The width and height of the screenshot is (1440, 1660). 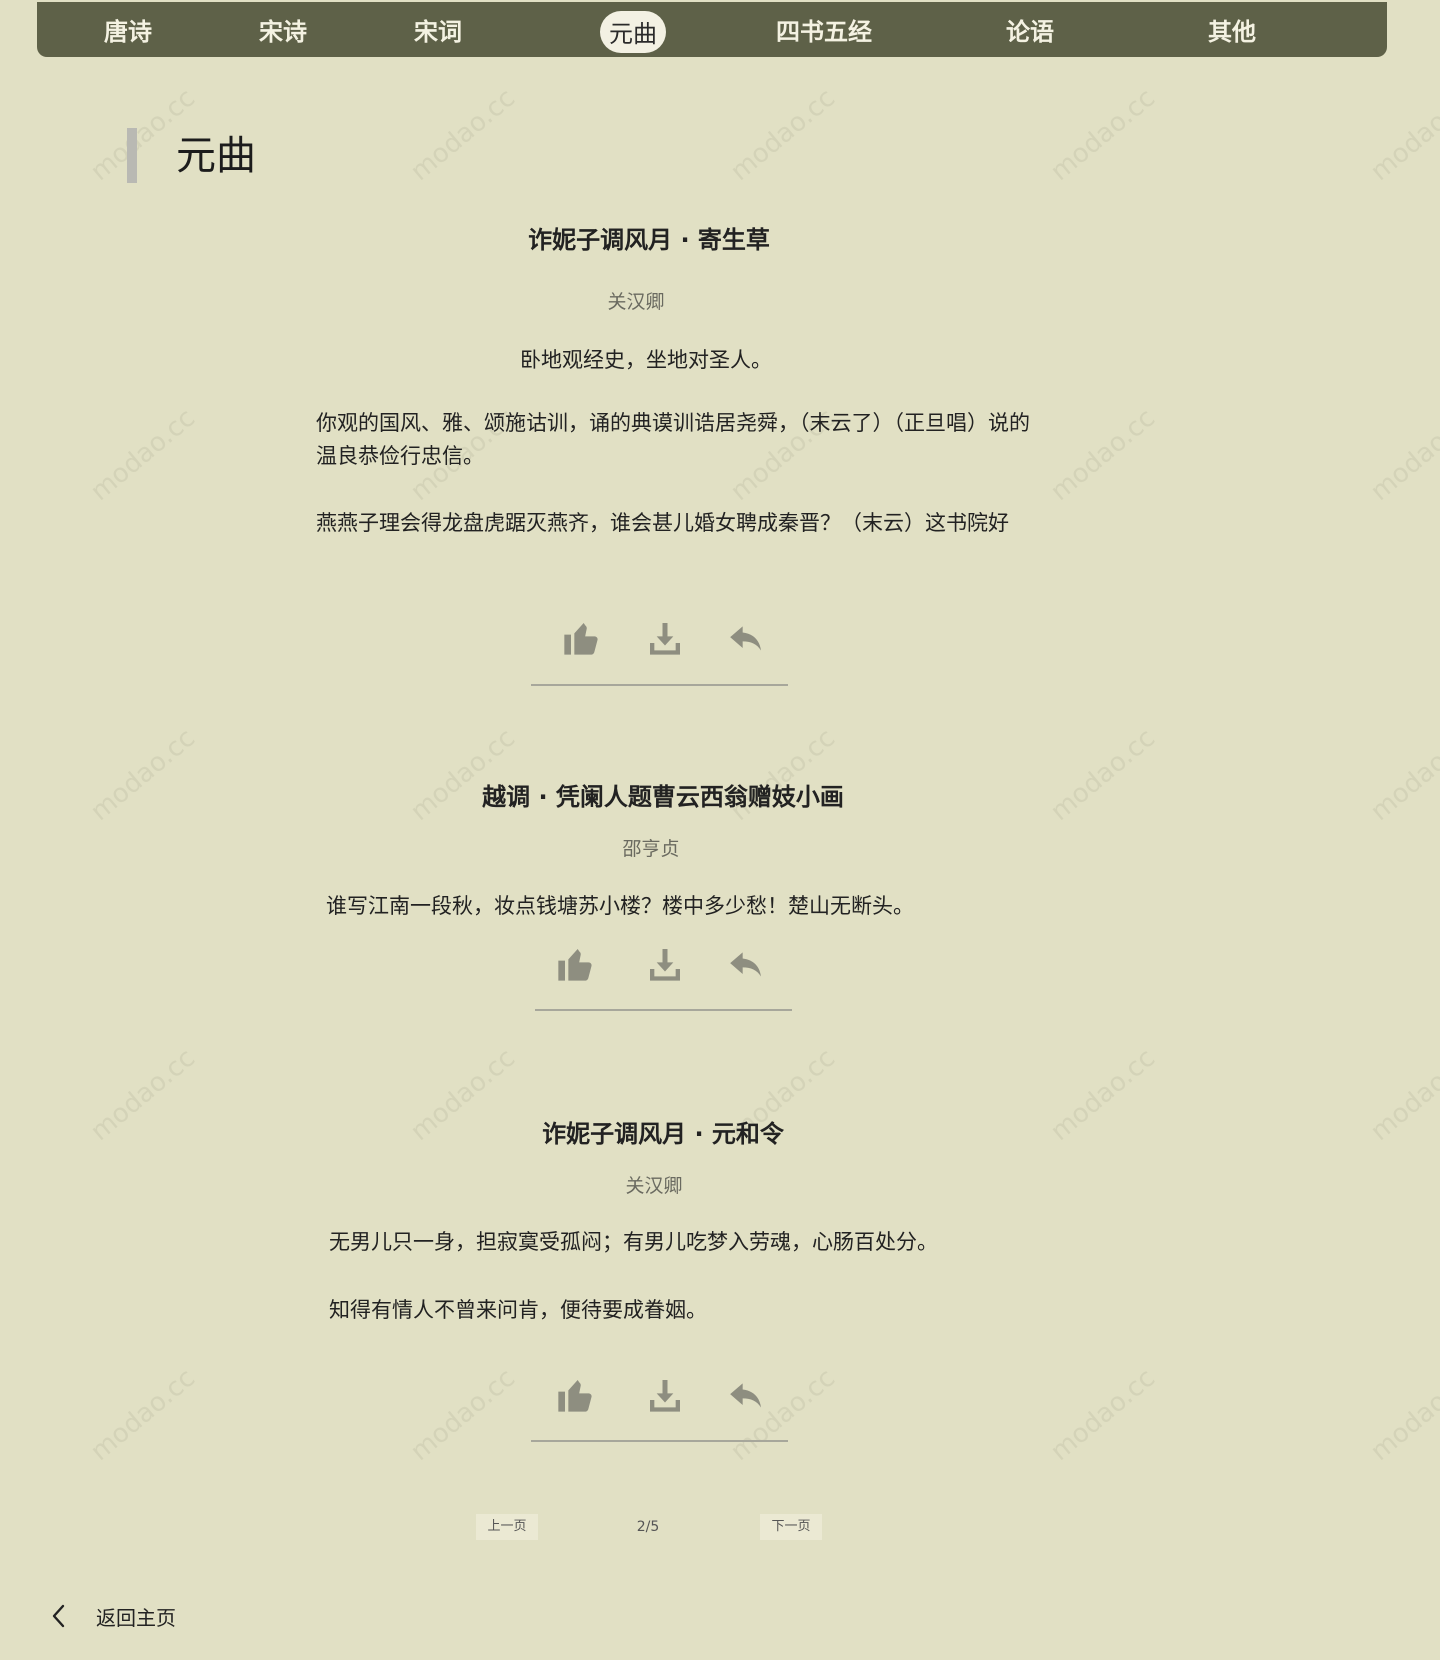 I want to click on back-home-link: 返回主页, so click(x=112, y=1616).